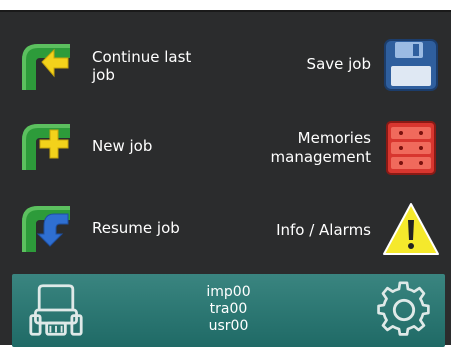 This screenshot has width=451, height=347. What do you see at coordinates (136, 228) in the screenshot?
I see `resume-job-label: Resume job` at bounding box center [136, 228].